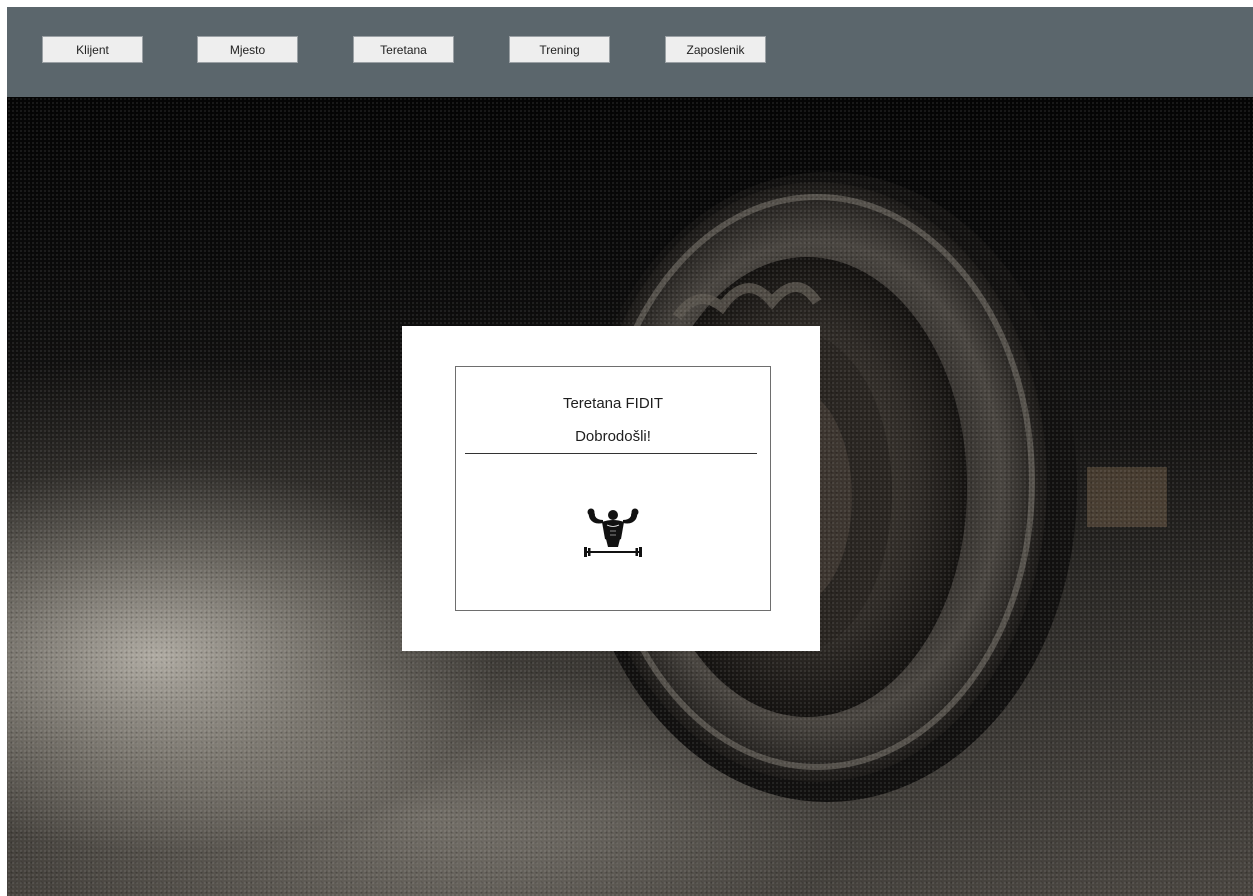 Image resolution: width=1253 pixels, height=896 pixels. I want to click on bodybuilder-barbell-icon, so click(613, 532).